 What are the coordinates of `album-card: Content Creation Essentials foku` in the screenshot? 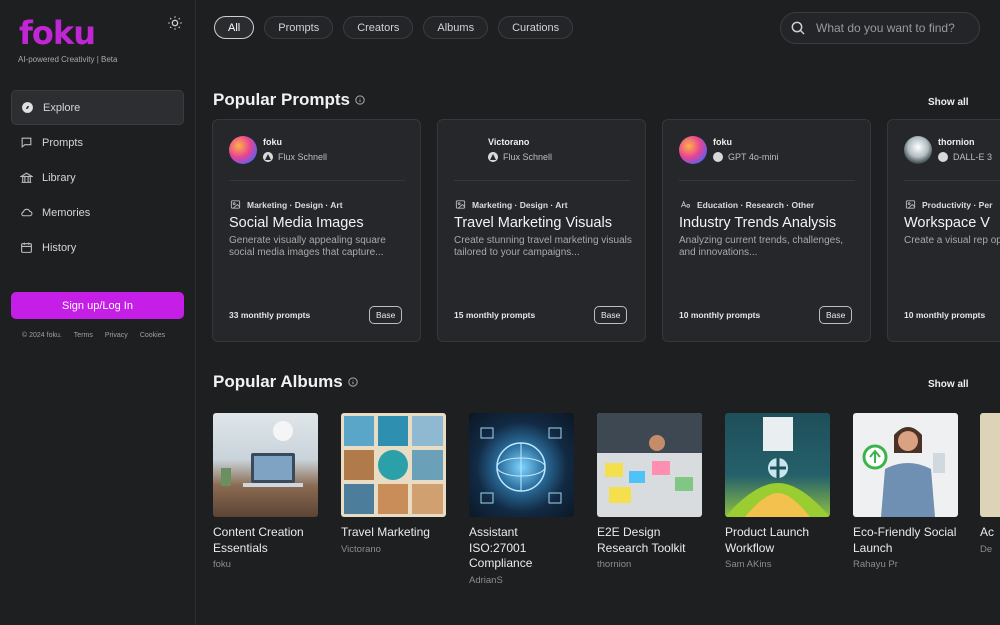 It's located at (265, 491).